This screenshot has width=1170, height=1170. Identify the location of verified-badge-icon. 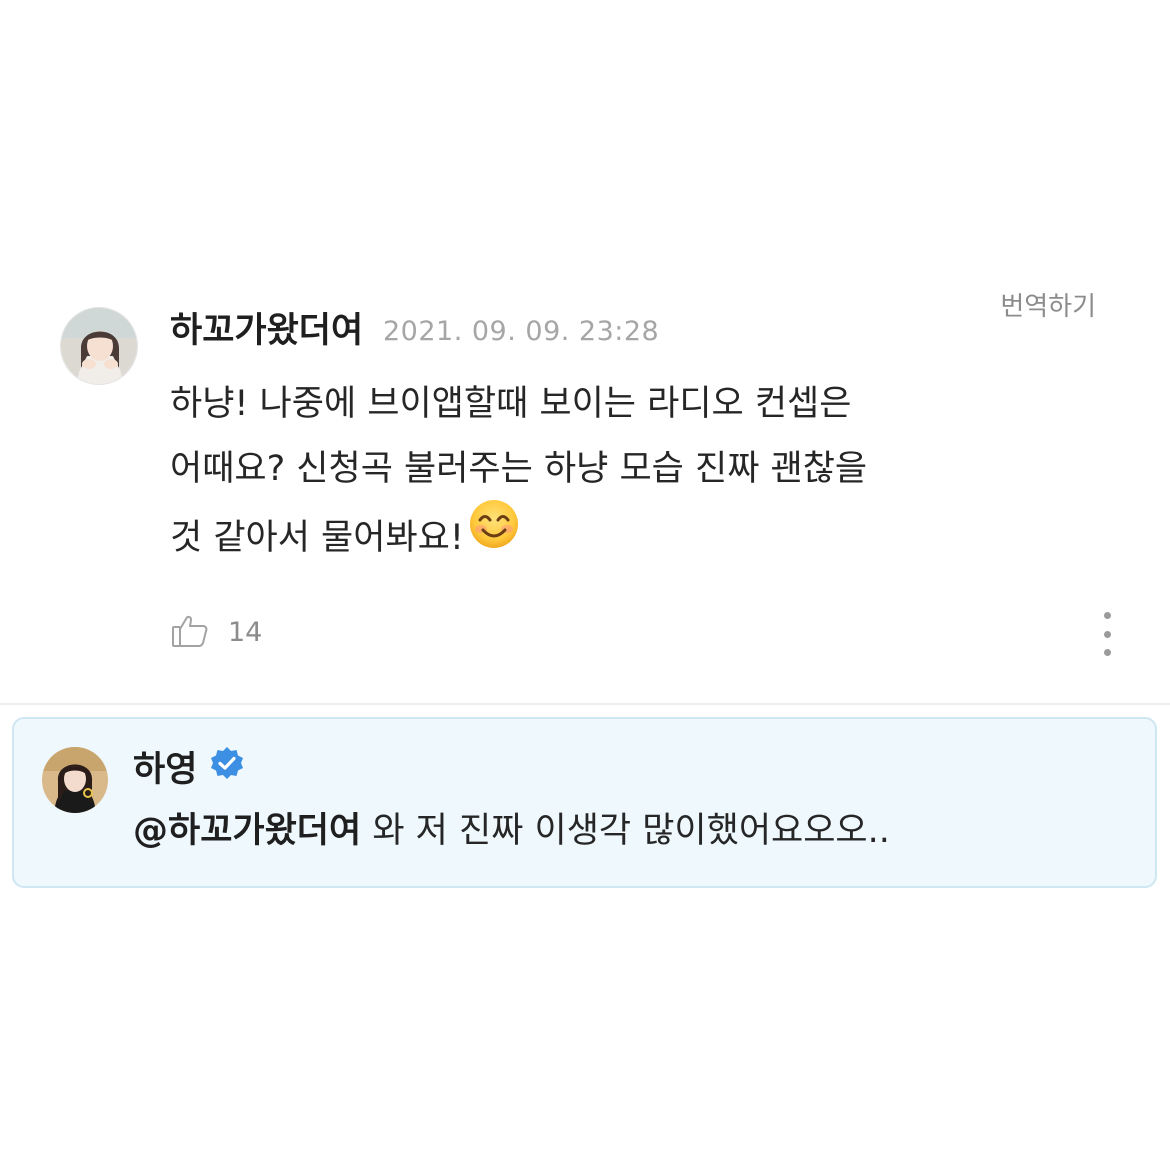
(227, 770).